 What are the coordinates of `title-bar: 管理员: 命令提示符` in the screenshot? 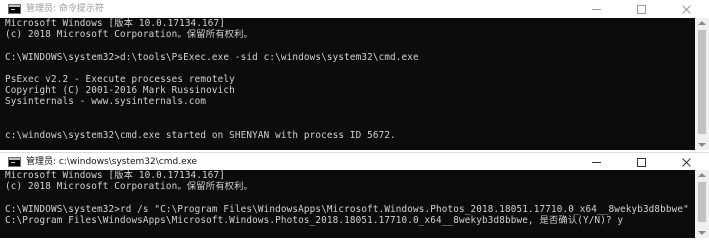 It's located at (354, 9).